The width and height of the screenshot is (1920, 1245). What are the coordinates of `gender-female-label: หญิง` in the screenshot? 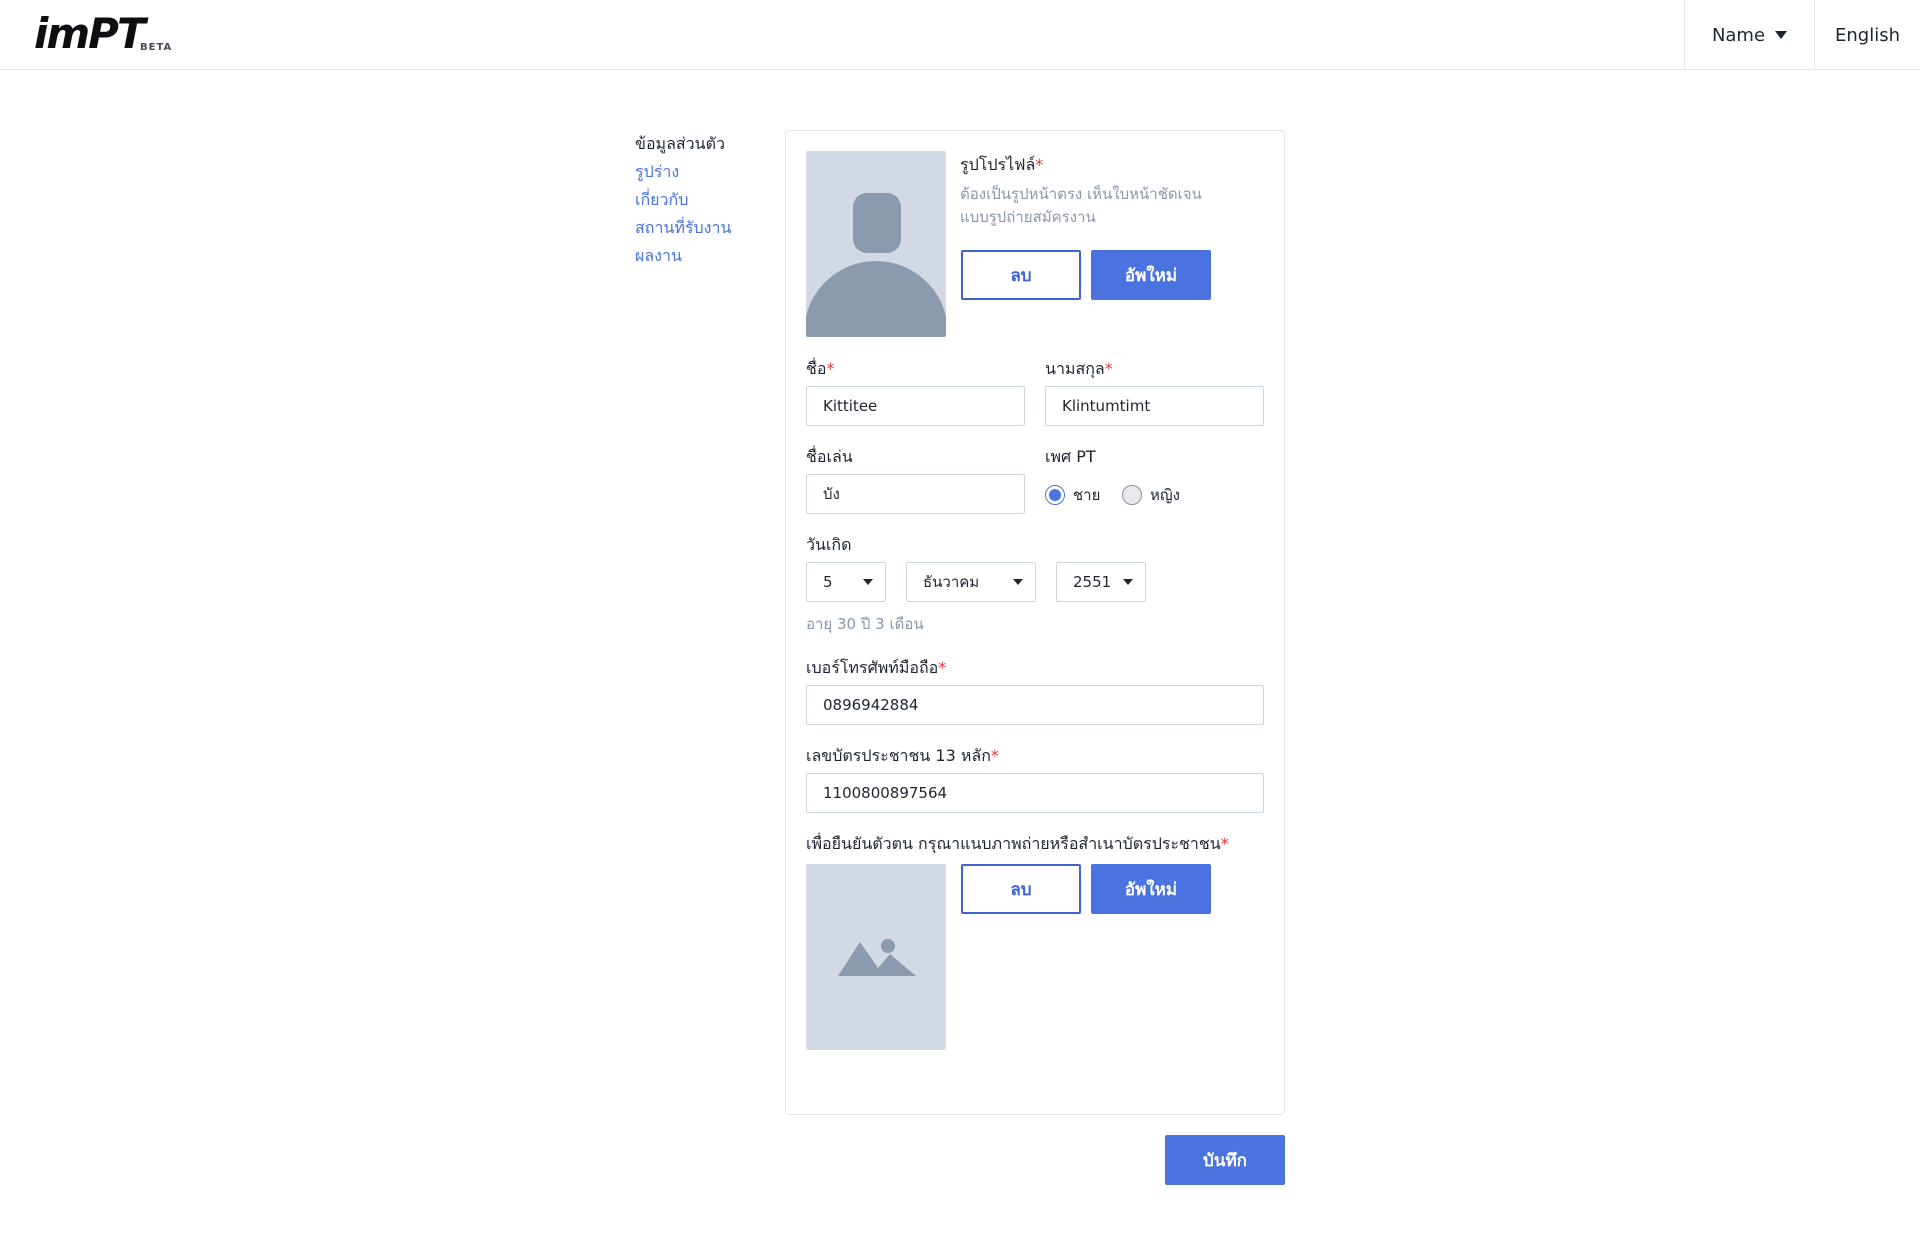 It's located at (1165, 495).